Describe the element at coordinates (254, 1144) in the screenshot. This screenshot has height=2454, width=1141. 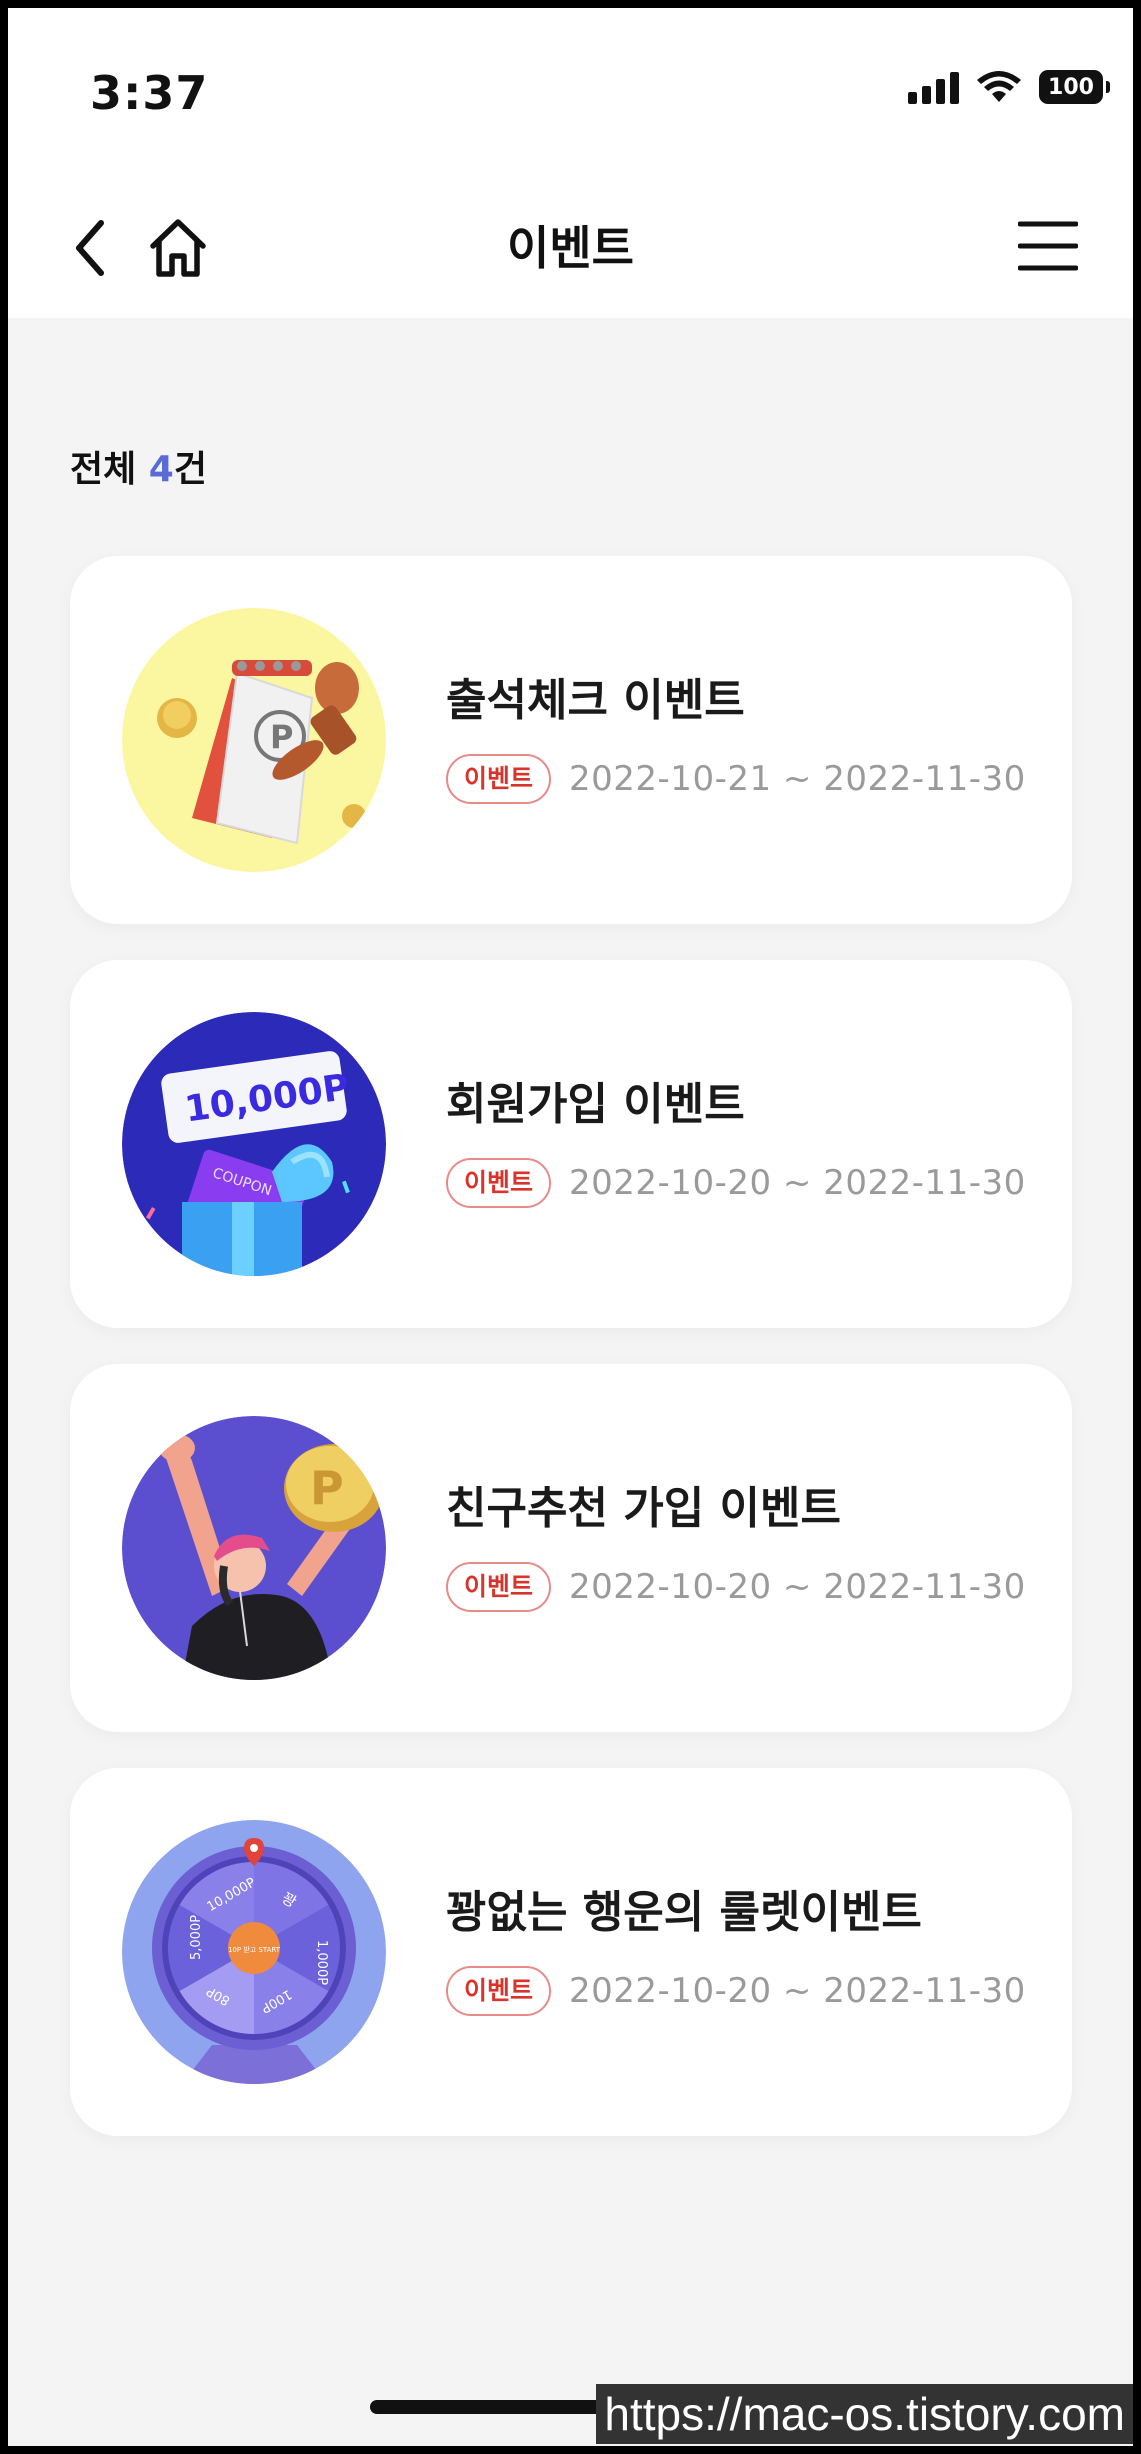
I see `gift-box-coupon-icon: COUPON 10,000P` at that location.